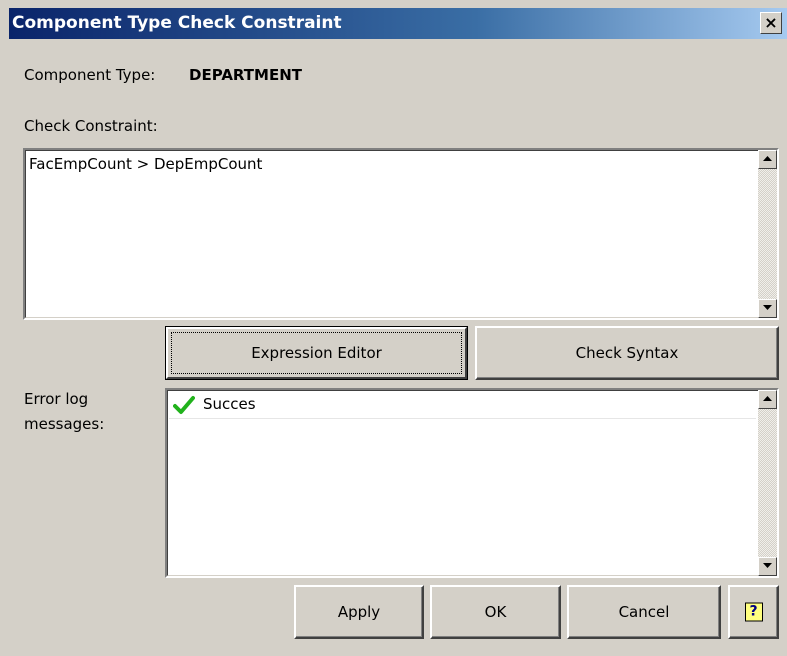 This screenshot has height=656, width=787. Describe the element at coordinates (462, 405) in the screenshot. I see `list-item: Succes` at that location.